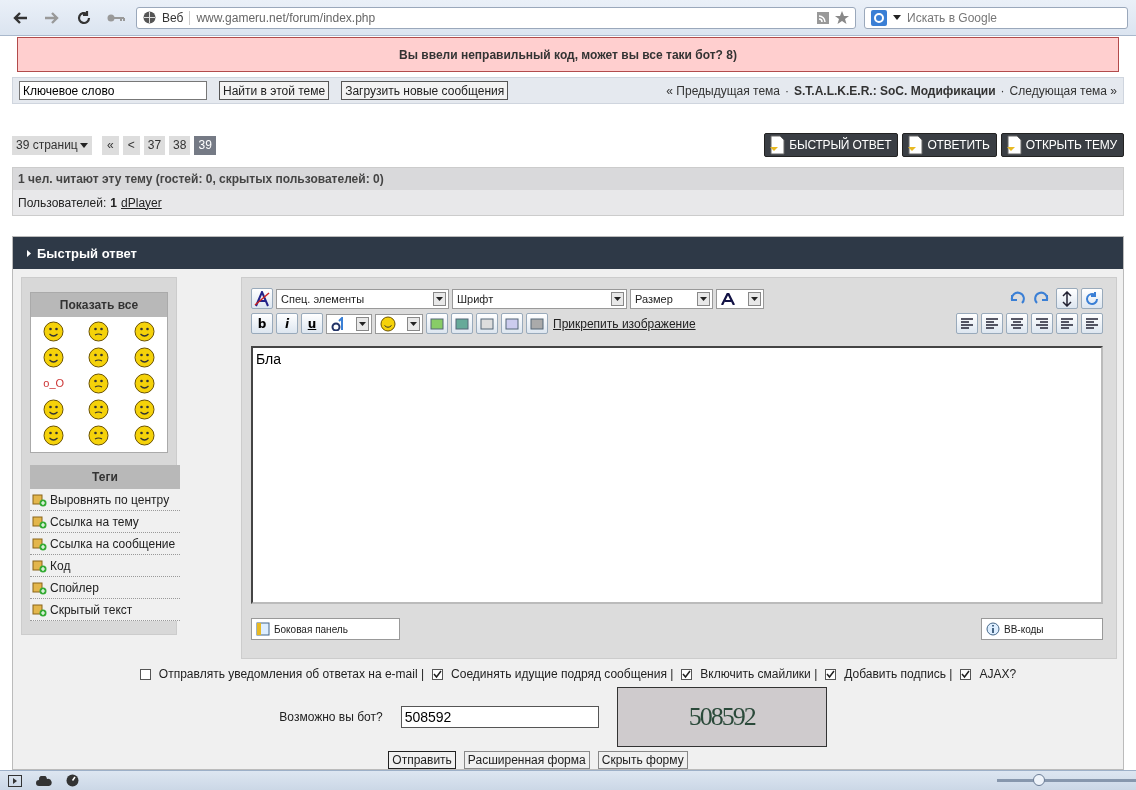 This screenshot has width=1136, height=790. What do you see at coordinates (105, 522) in the screenshot?
I see `tag-item: Ссылка на тему` at bounding box center [105, 522].